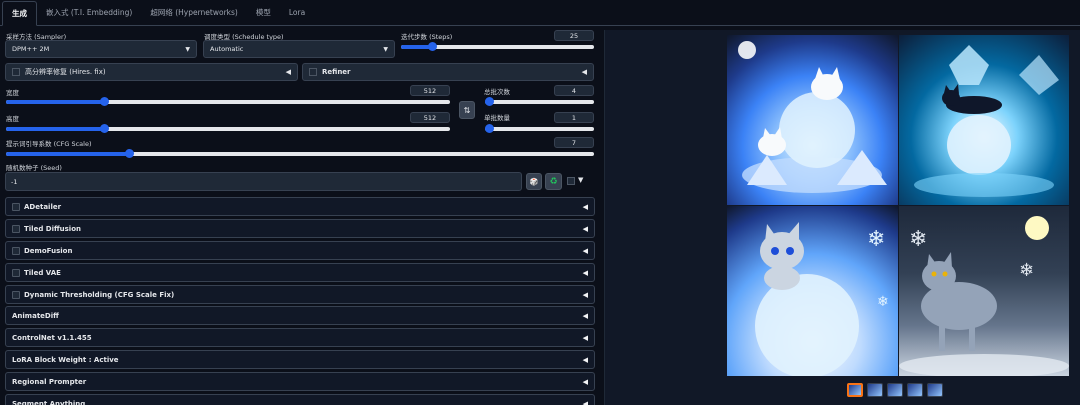 The image size is (1080, 405). I want to click on accordion-adetailer: ADetailer ◀, so click(300, 206).